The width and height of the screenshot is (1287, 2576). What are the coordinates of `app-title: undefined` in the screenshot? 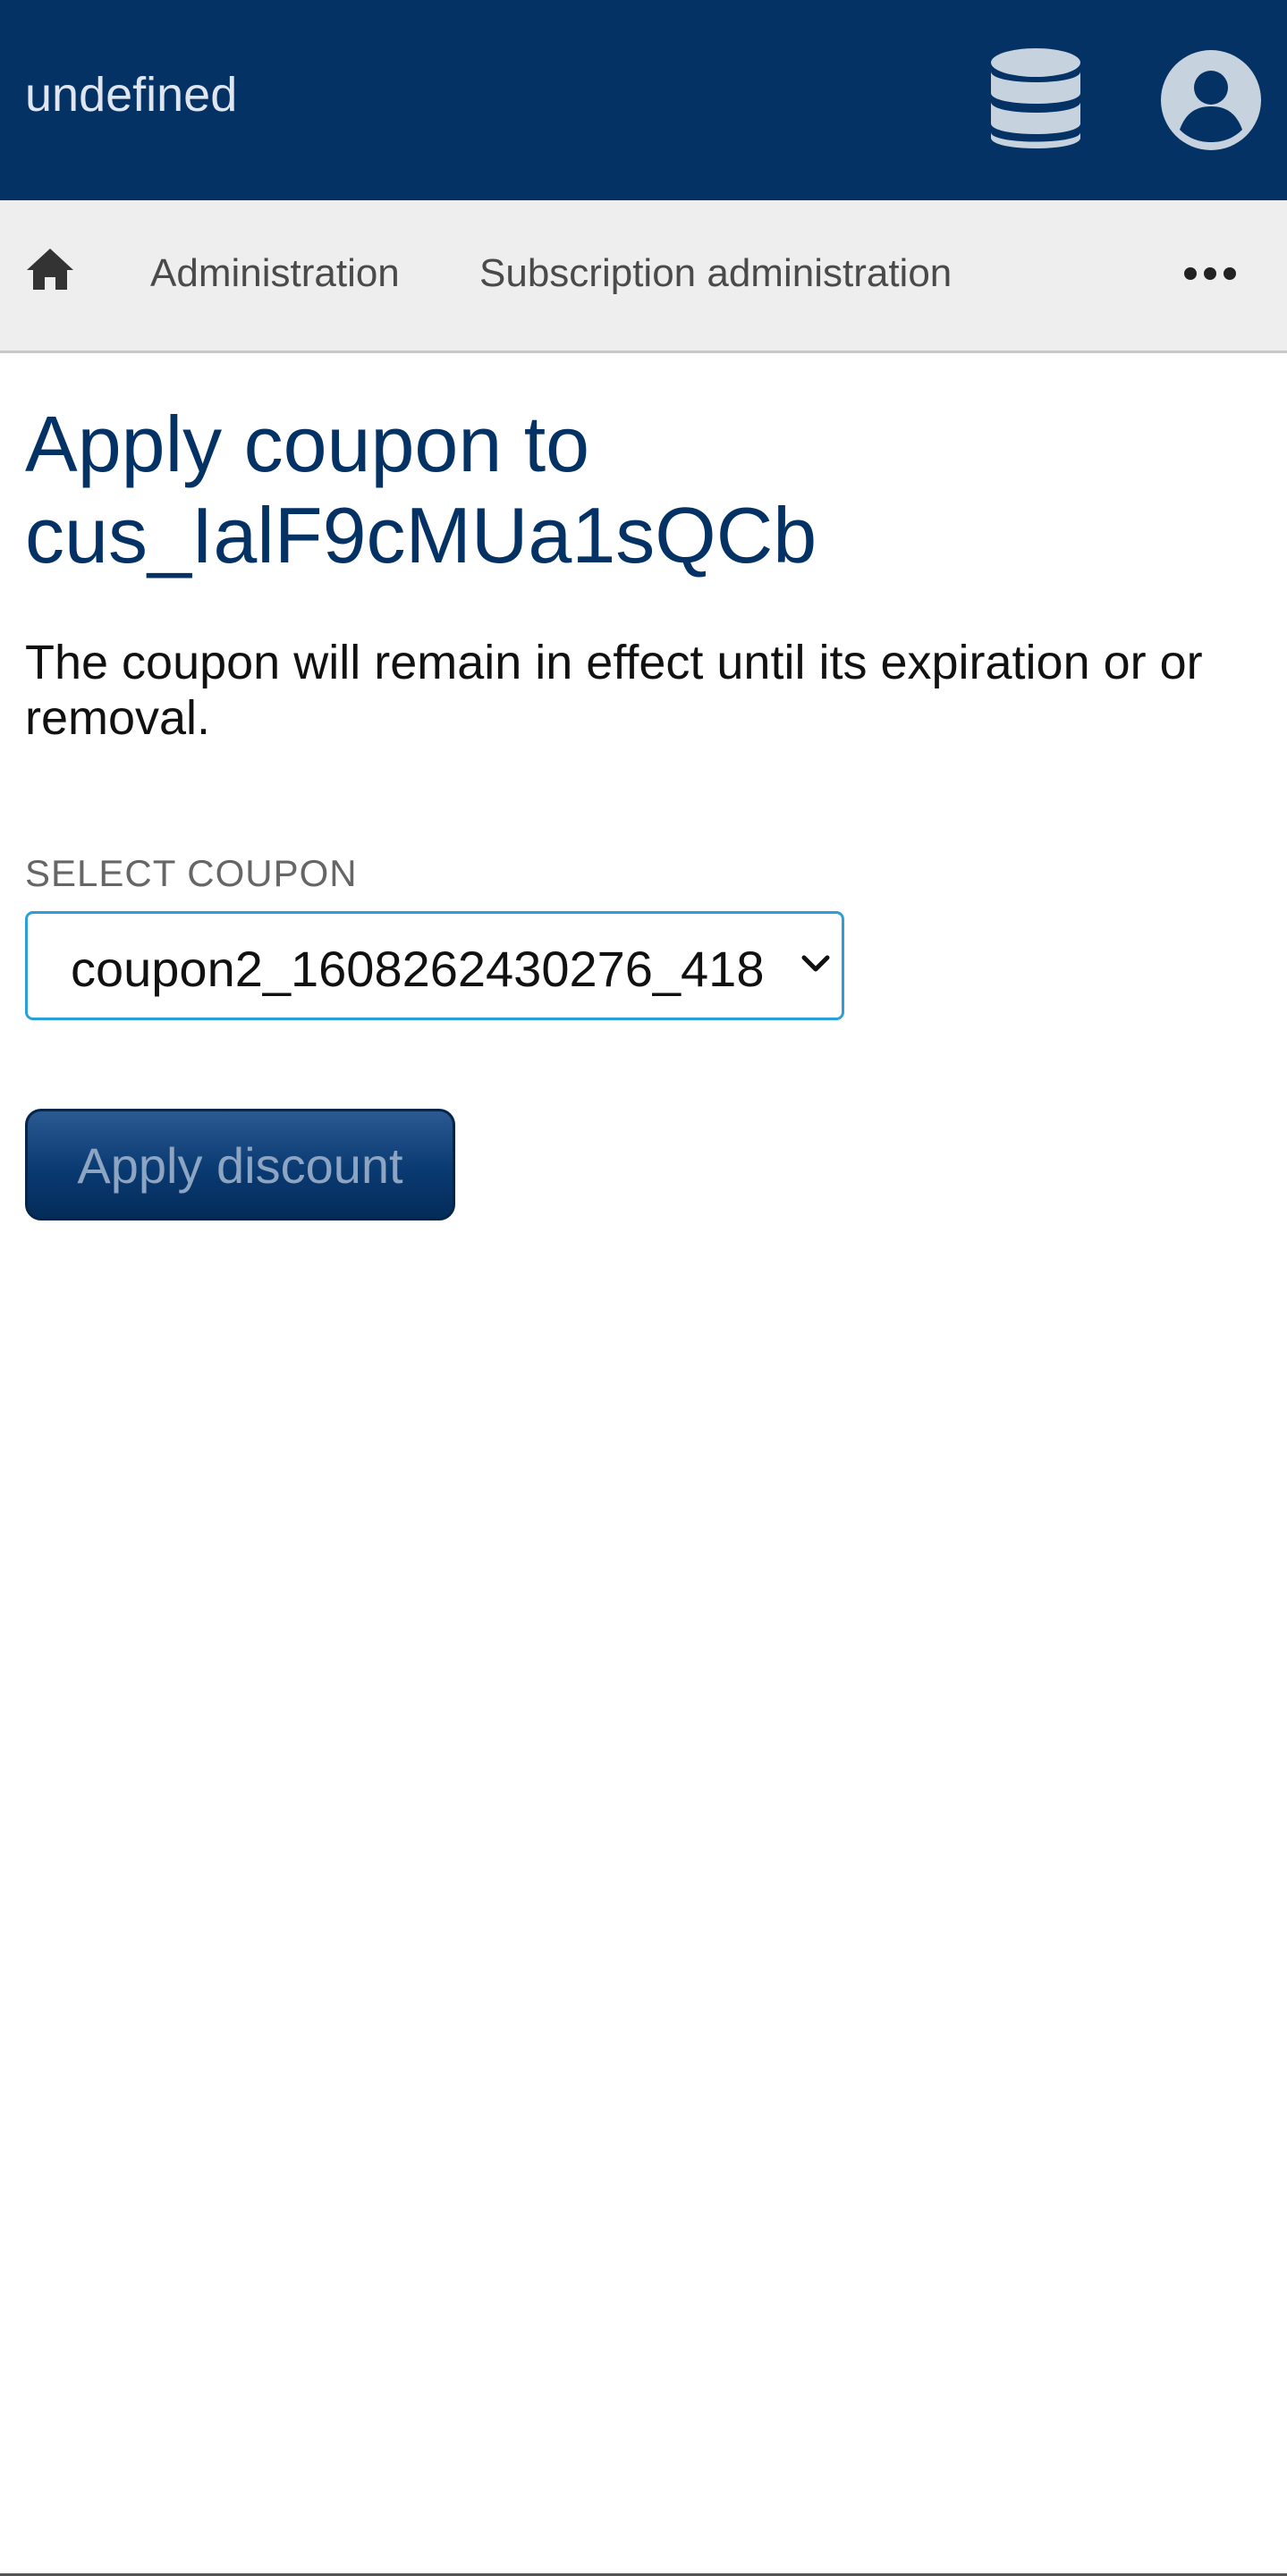 It's located at (131, 95).